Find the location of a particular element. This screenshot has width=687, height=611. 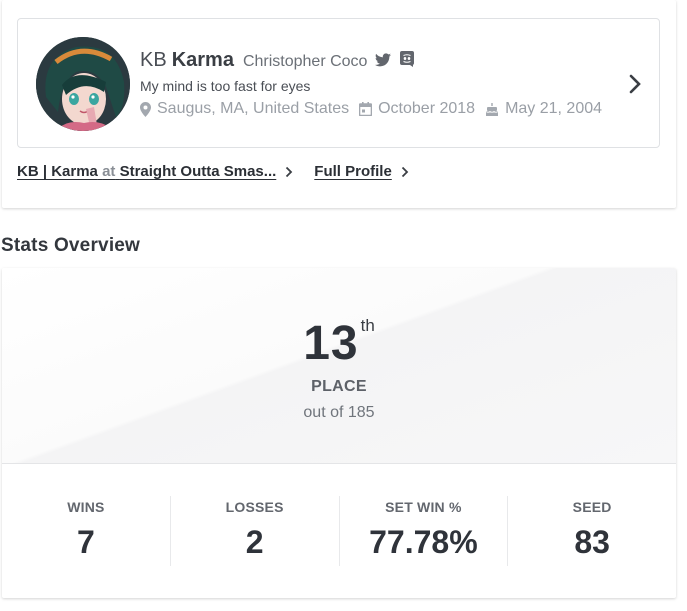

stat-wins: WINS 7 is located at coordinates (86, 531).